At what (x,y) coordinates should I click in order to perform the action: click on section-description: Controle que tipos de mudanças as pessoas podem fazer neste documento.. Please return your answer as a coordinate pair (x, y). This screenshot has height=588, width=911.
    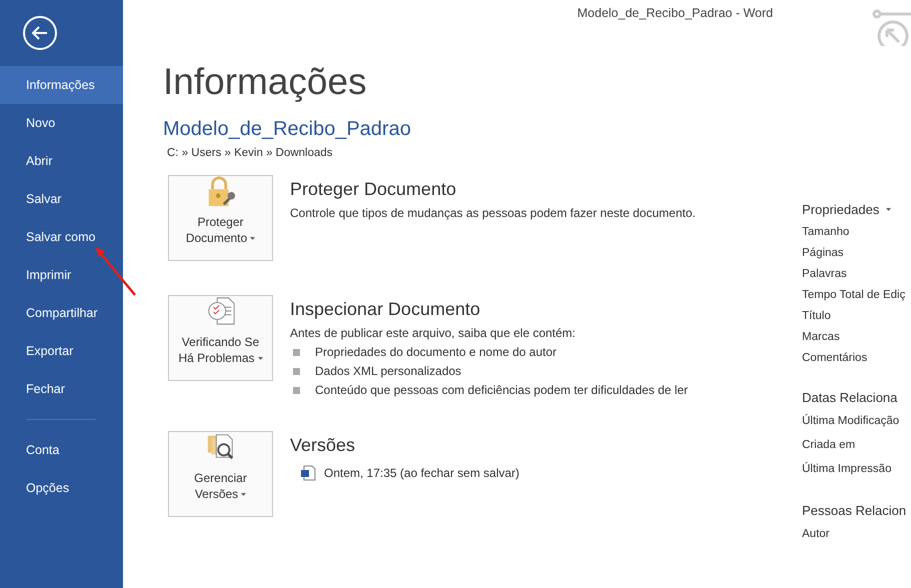
    Looking at the image, I should click on (493, 213).